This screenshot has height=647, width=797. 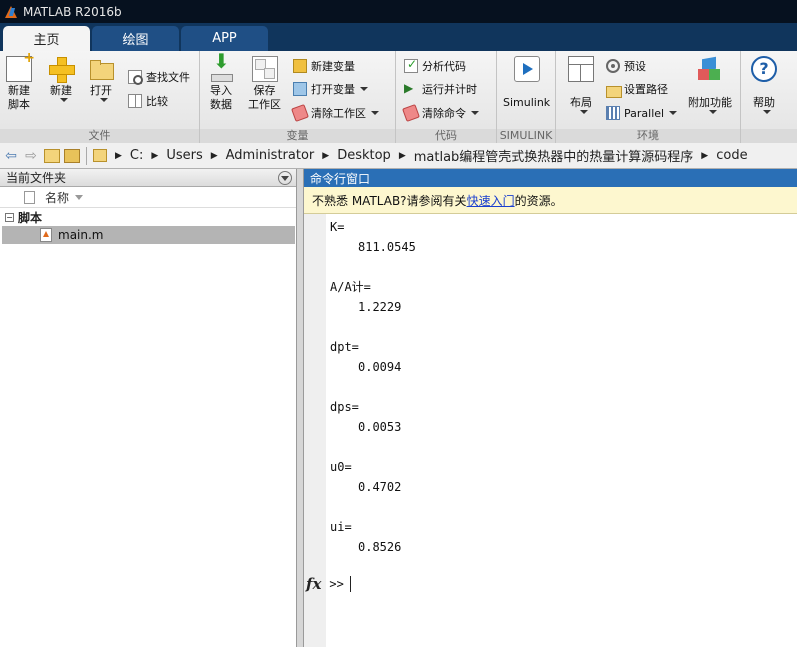 What do you see at coordinates (526, 83) in the screenshot?
I see `simulink-button: Simulink` at bounding box center [526, 83].